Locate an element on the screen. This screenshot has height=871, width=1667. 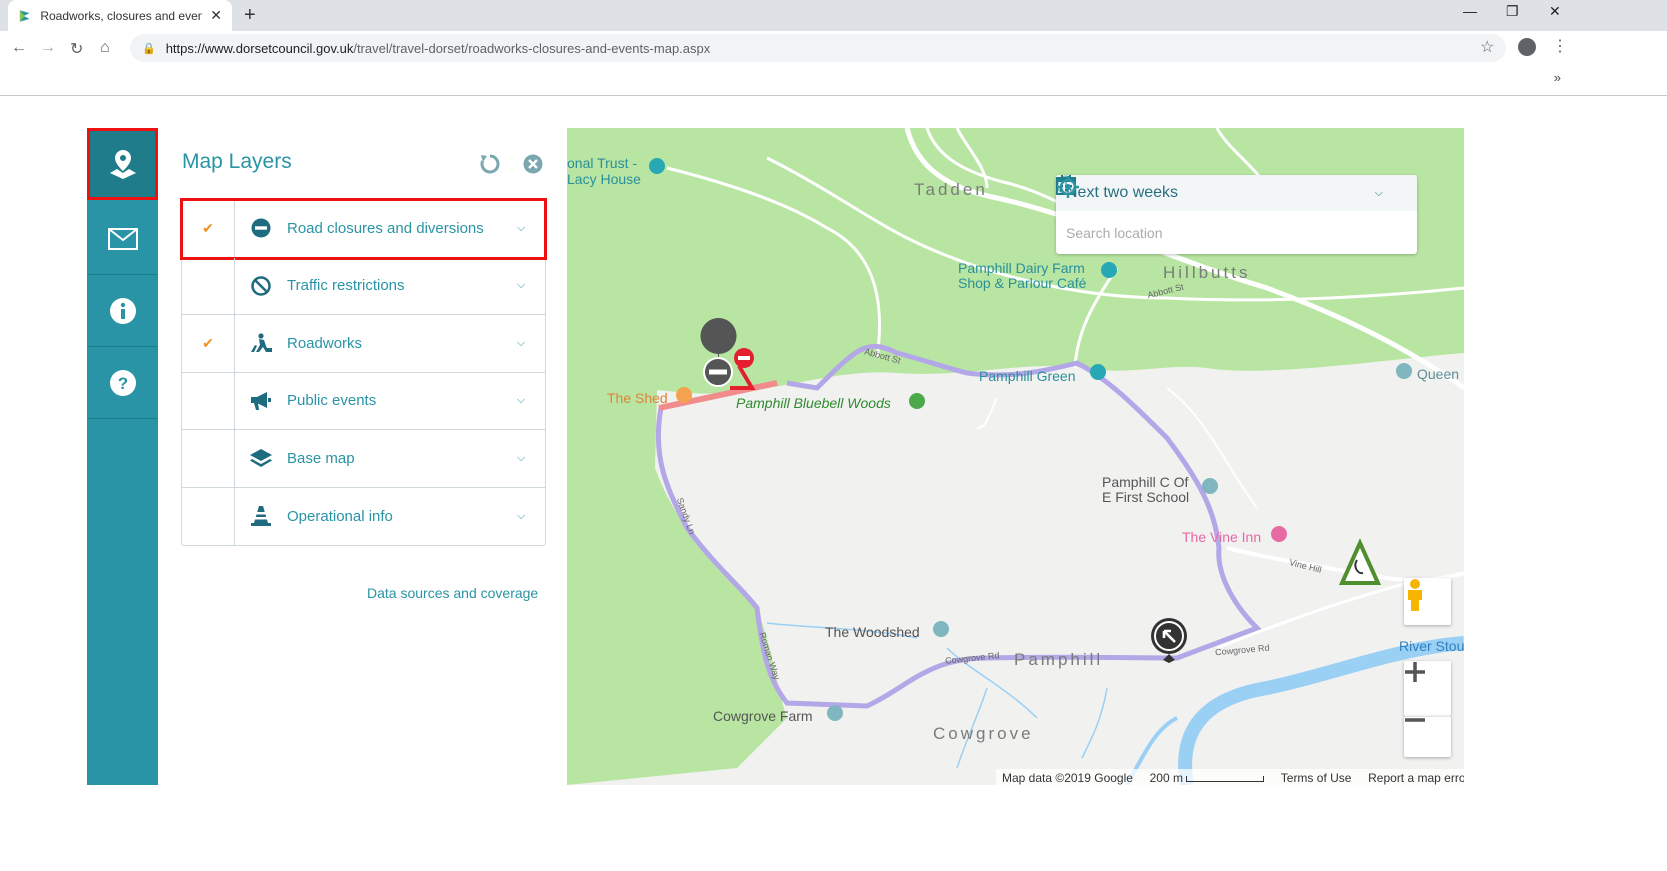
url-host: https://www.dorsetcouncil.gov.uk is located at coordinates (259, 48).